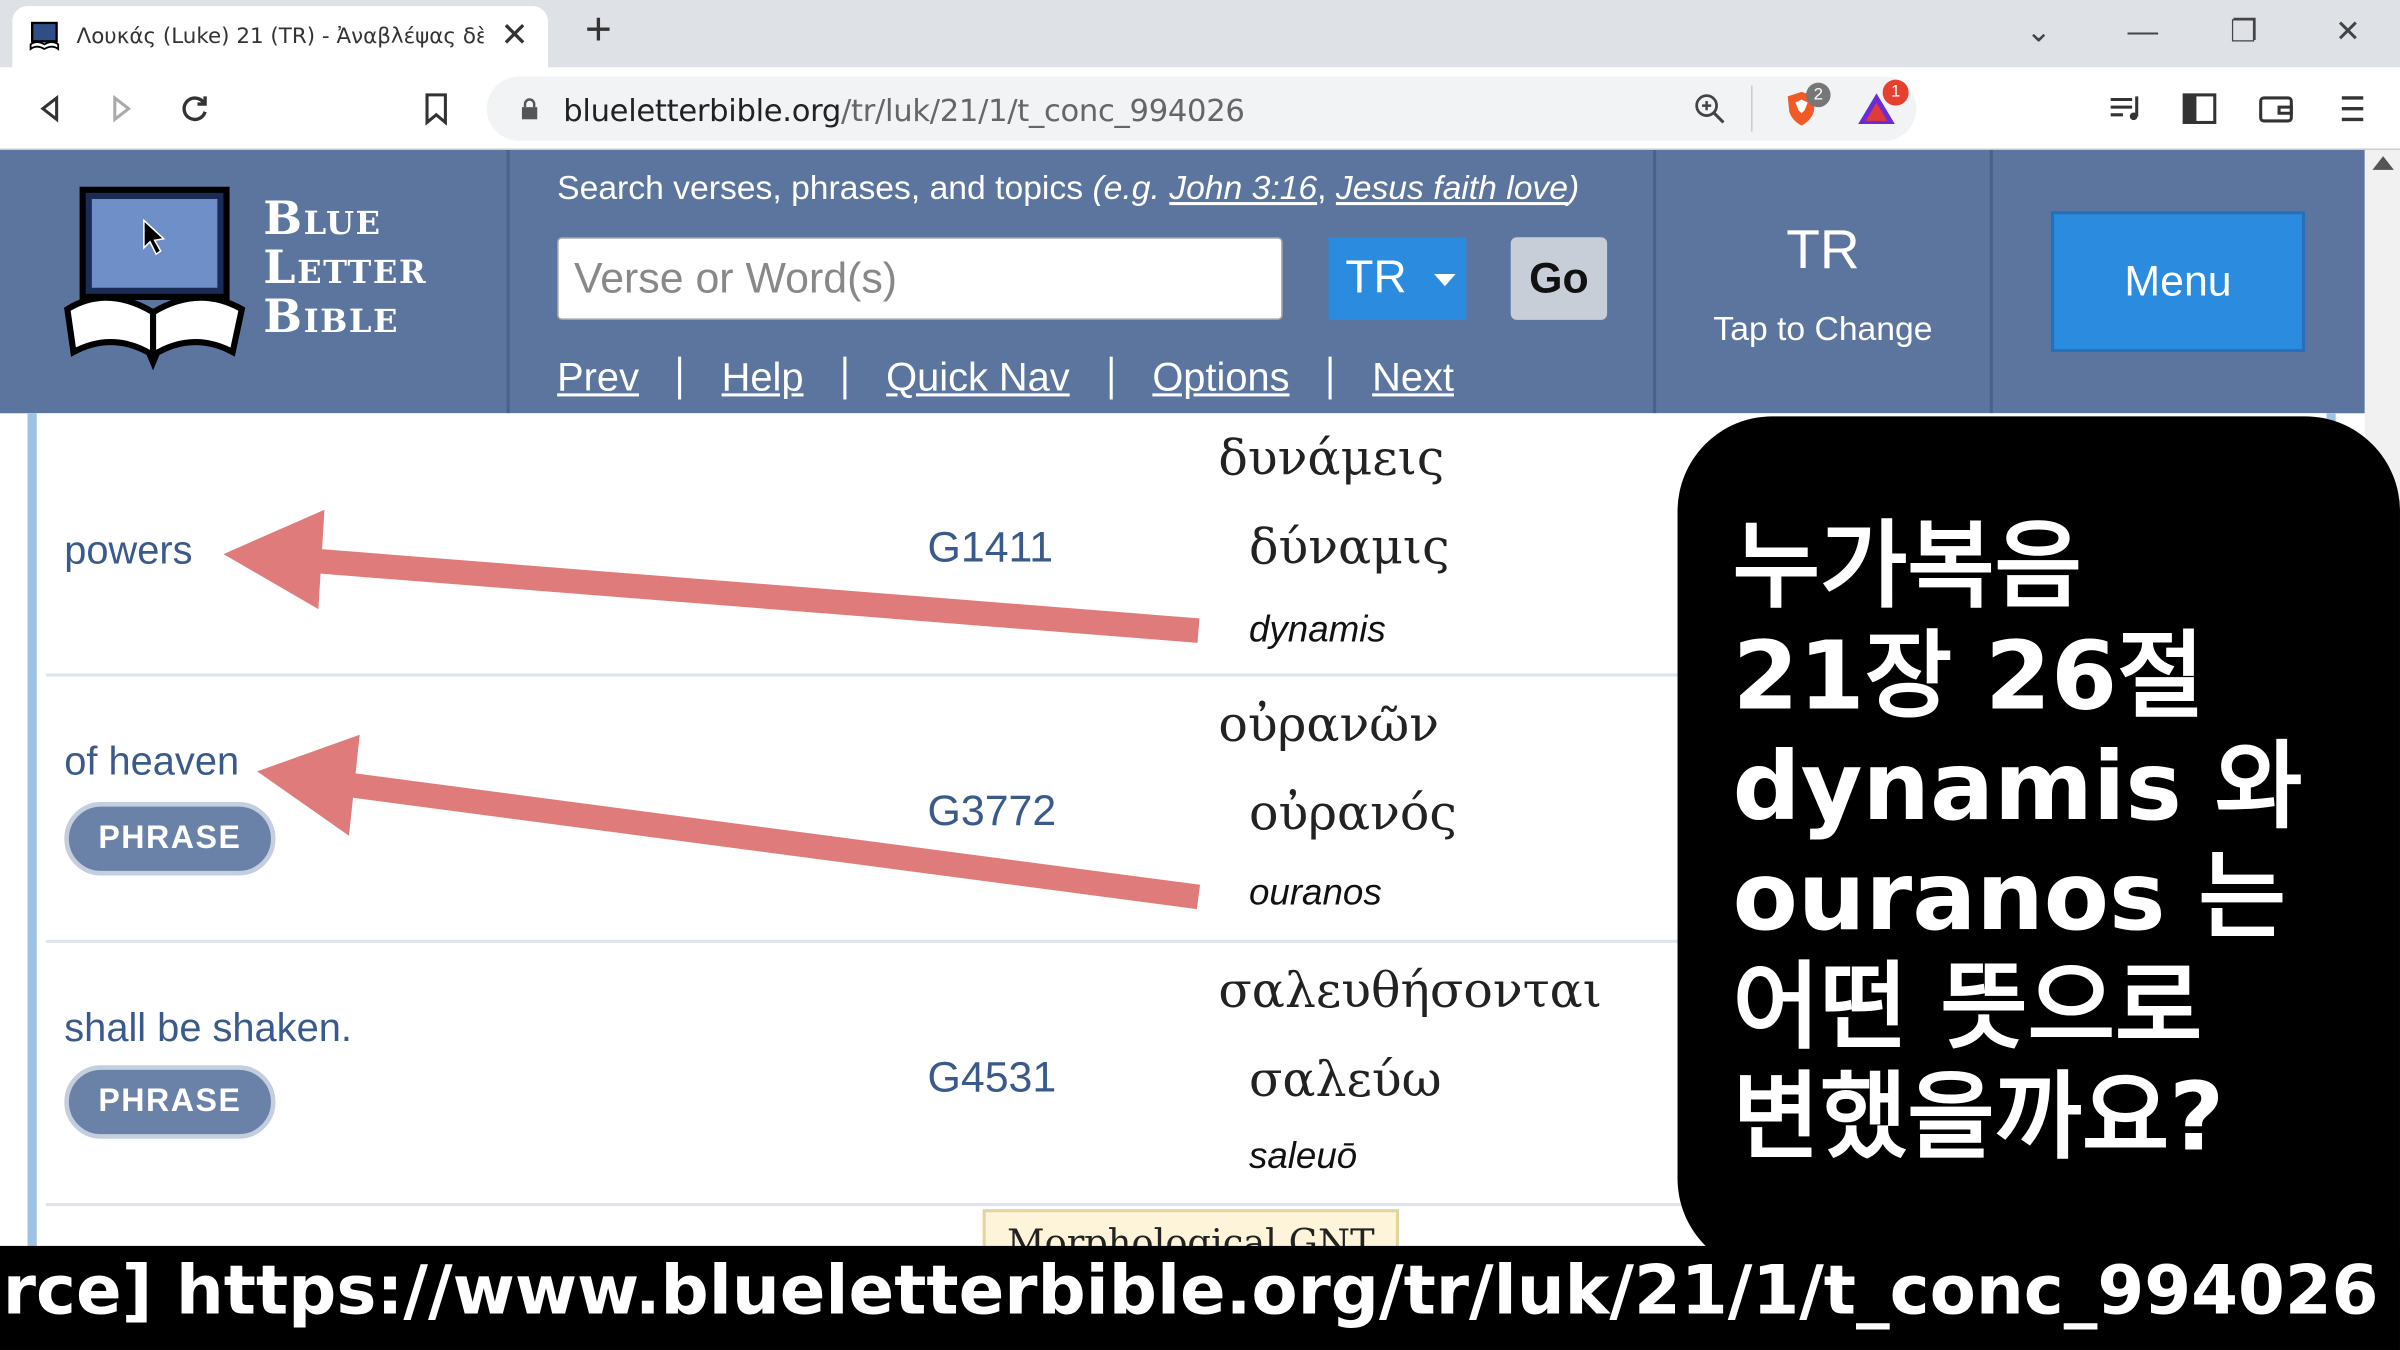  Describe the element at coordinates (1352, 812) in the screenshot. I see `greek-lemma: οὐρανός` at that location.